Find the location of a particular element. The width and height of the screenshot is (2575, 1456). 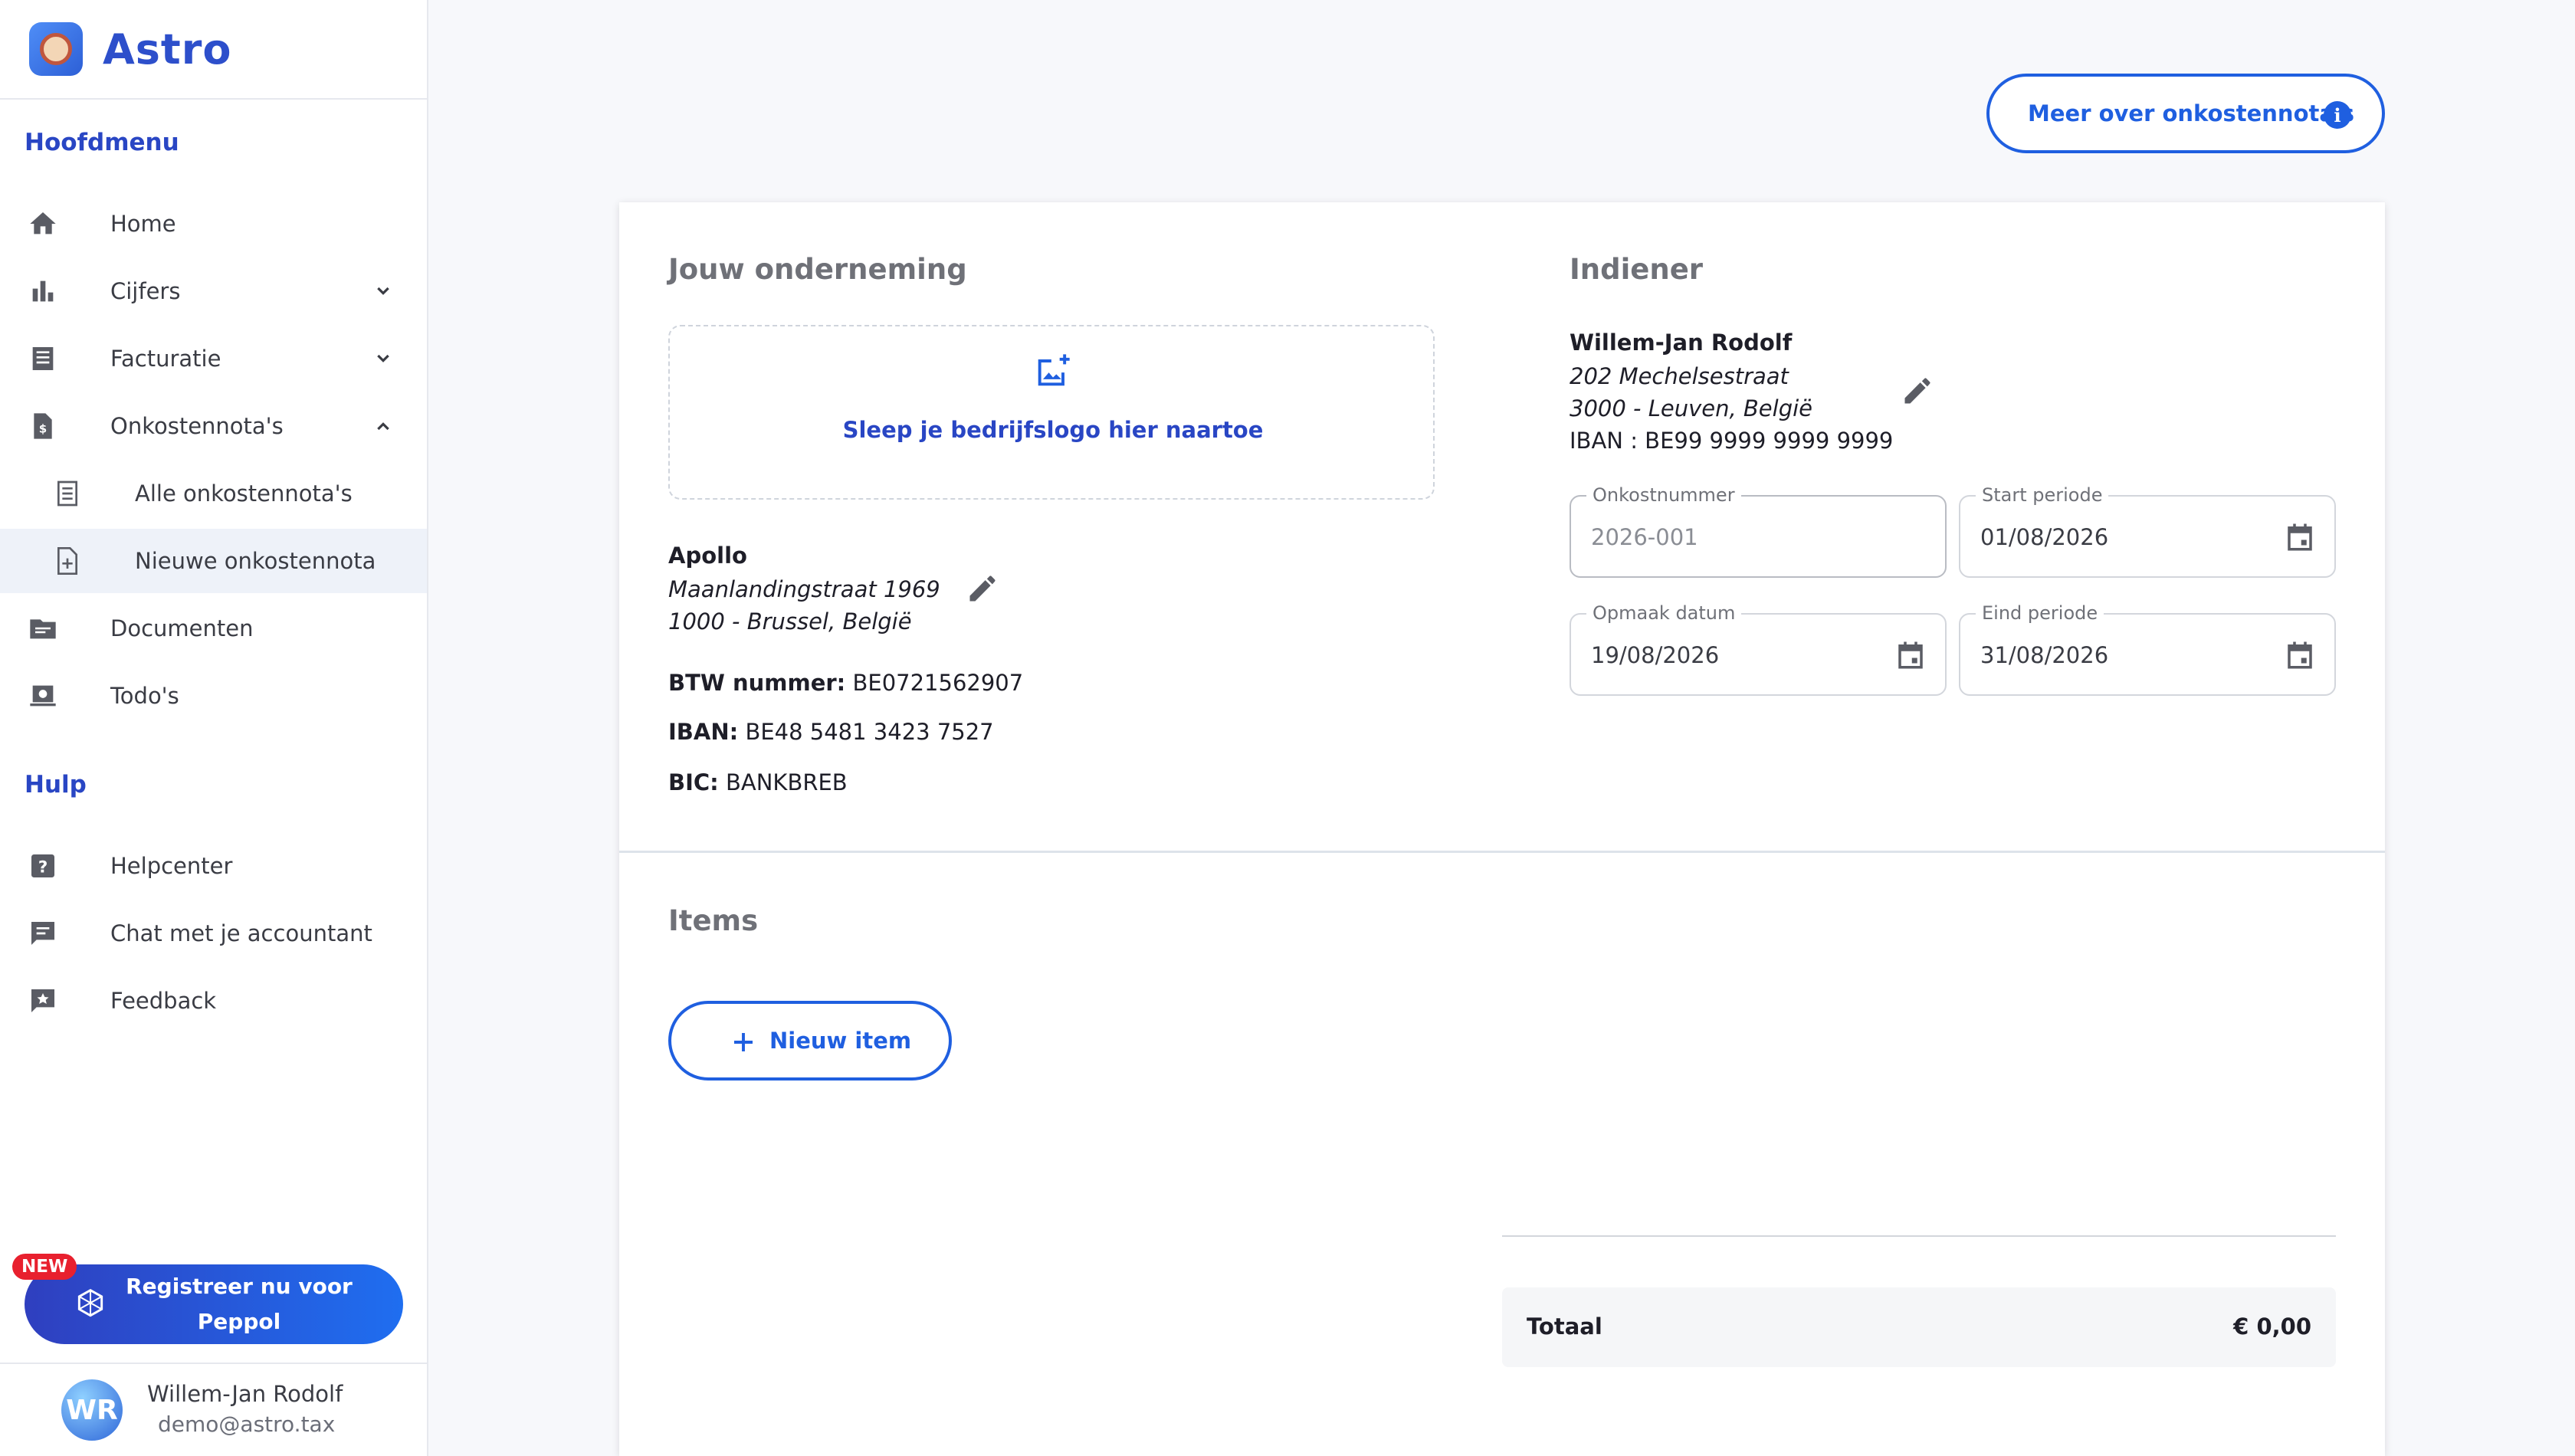

info-icon: i is located at coordinates (2338, 115).